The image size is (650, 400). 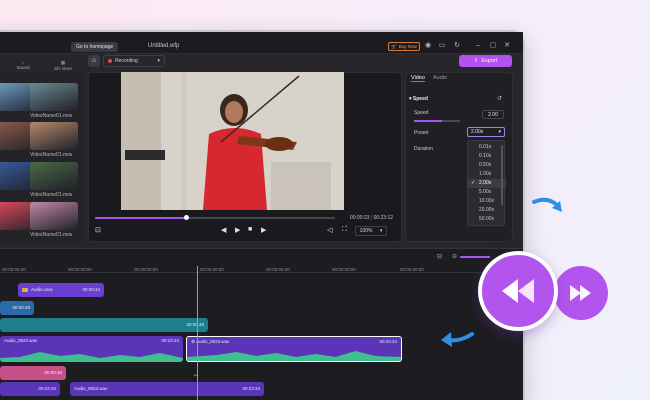 I want to click on file-title: Untitled.wfp, so click(x=164, y=46).